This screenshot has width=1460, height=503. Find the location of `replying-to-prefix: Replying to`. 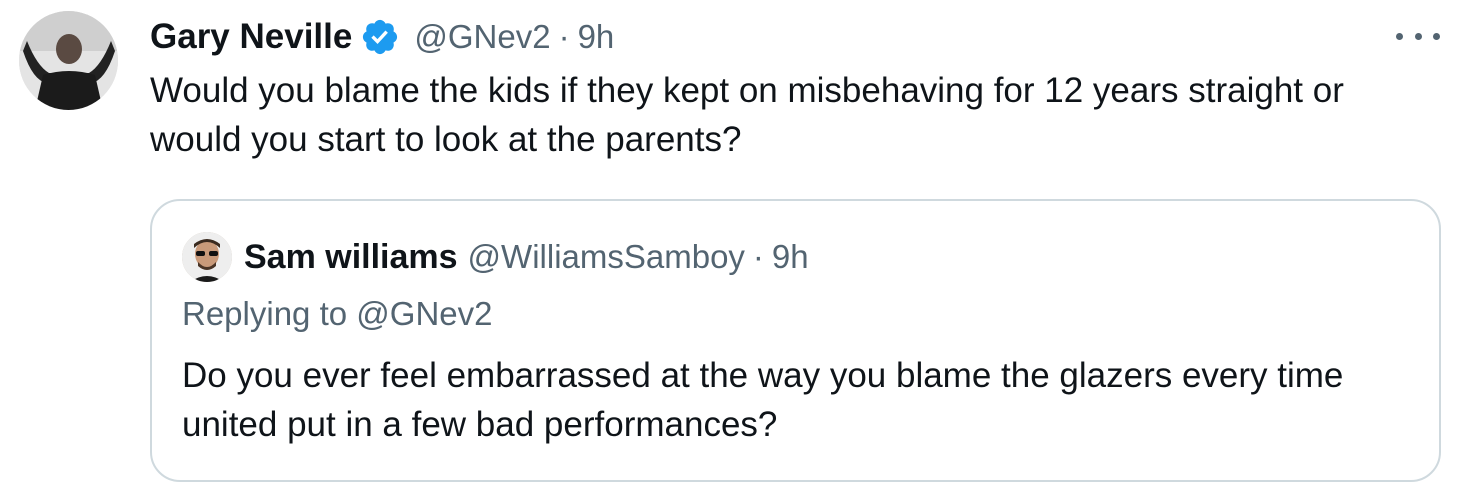

replying-to-prefix: Replying to is located at coordinates (265, 313).